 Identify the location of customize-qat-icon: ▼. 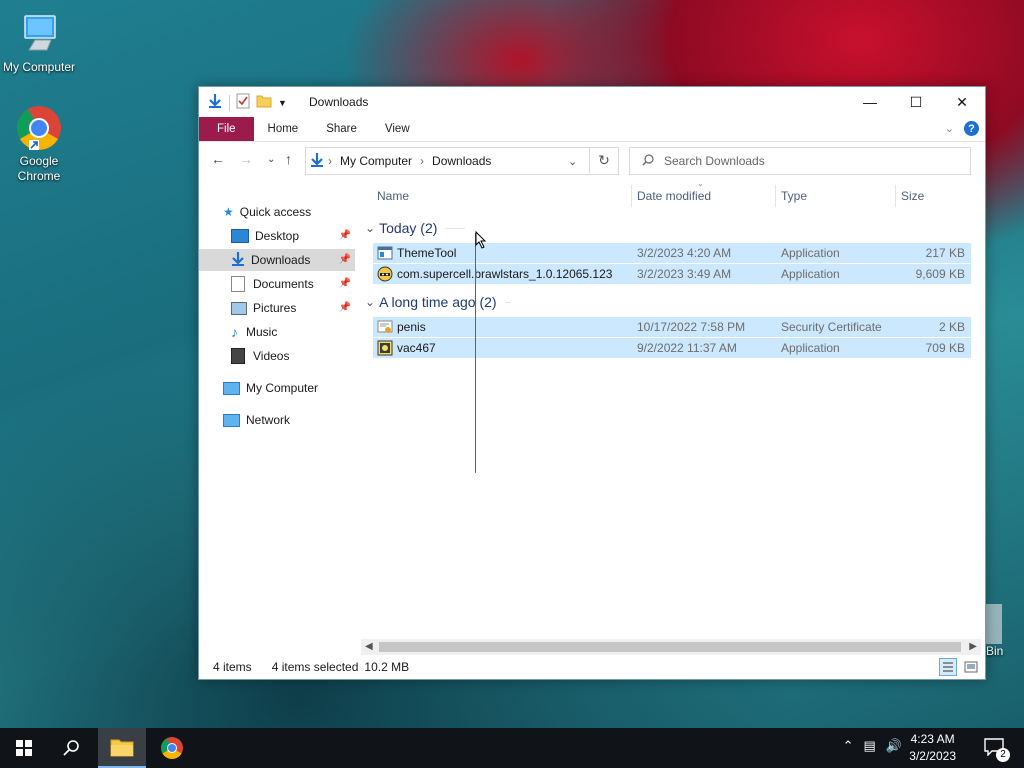
(282, 103).